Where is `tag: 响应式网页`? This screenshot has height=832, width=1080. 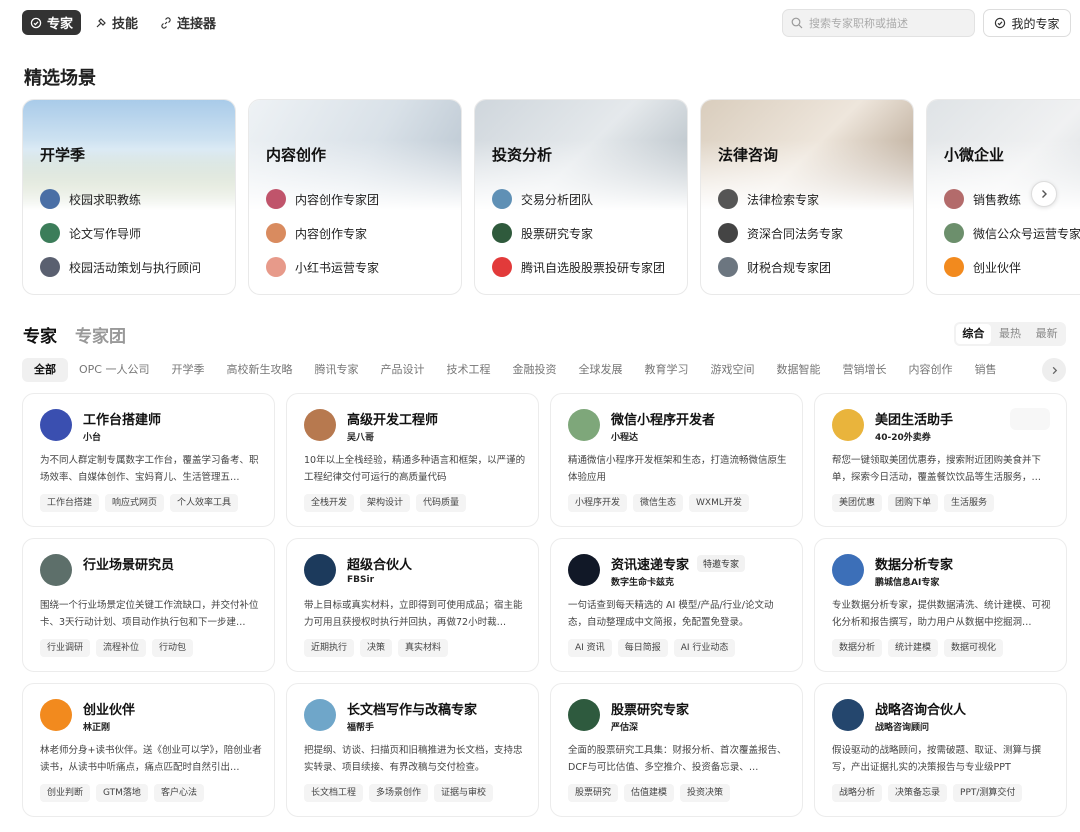 tag: 响应式网页 is located at coordinates (135, 503).